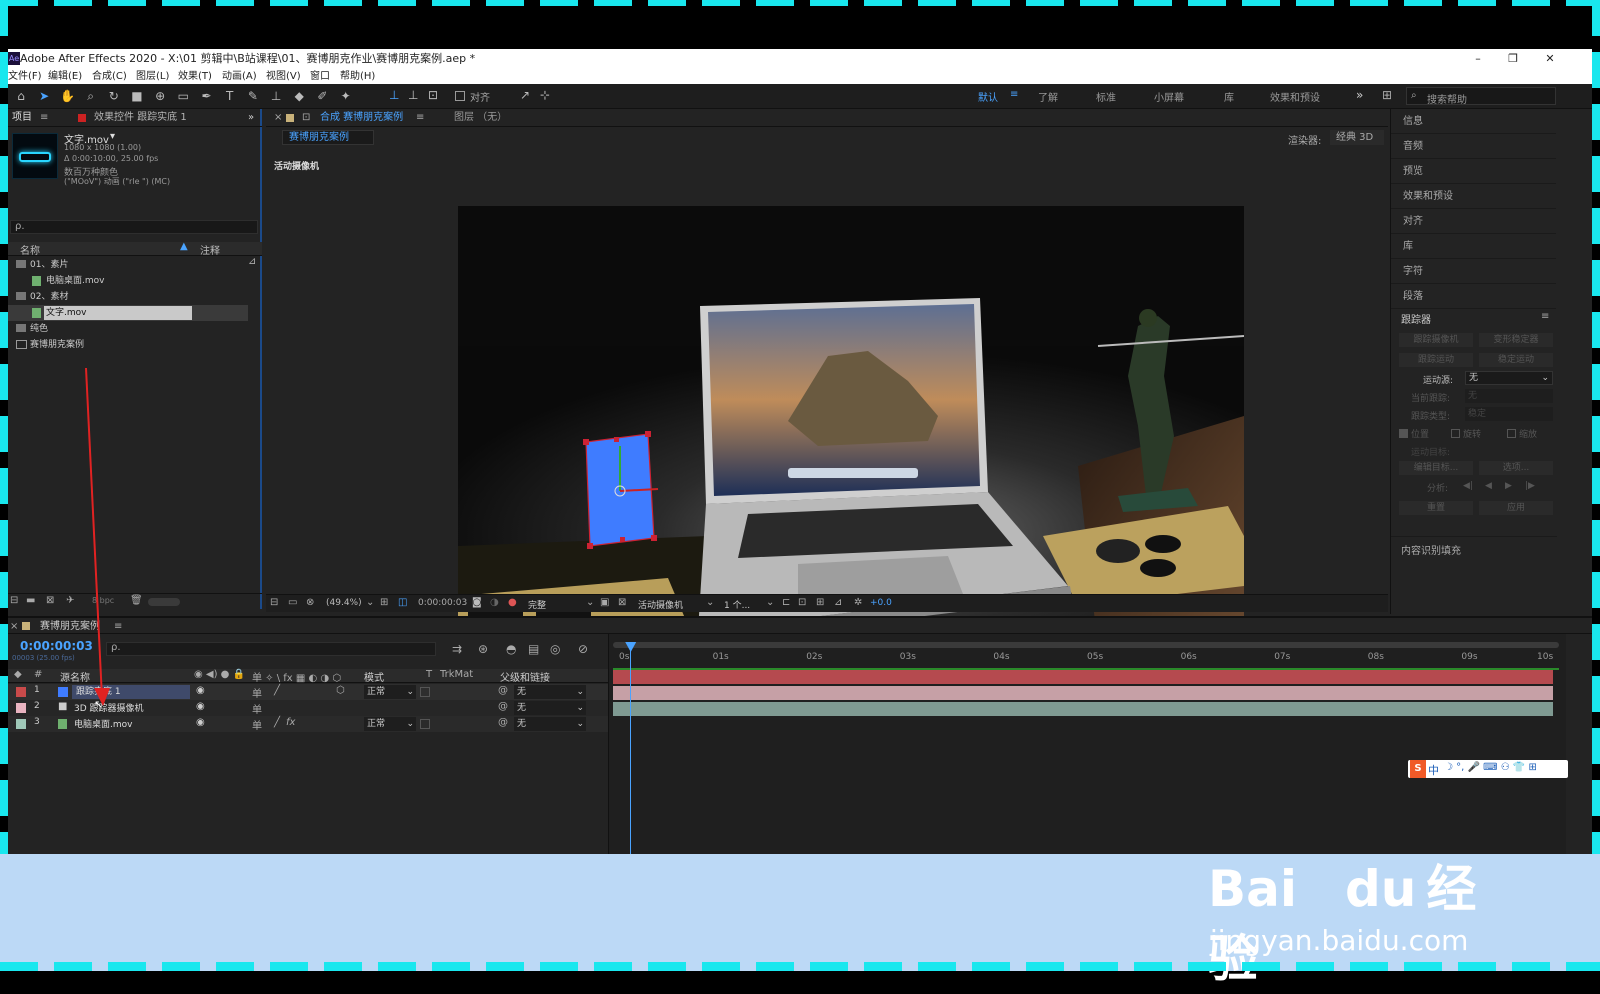 This screenshot has width=1600, height=994. Describe the element at coordinates (1229, 96) in the screenshot. I see `workspace-library: 库` at that location.